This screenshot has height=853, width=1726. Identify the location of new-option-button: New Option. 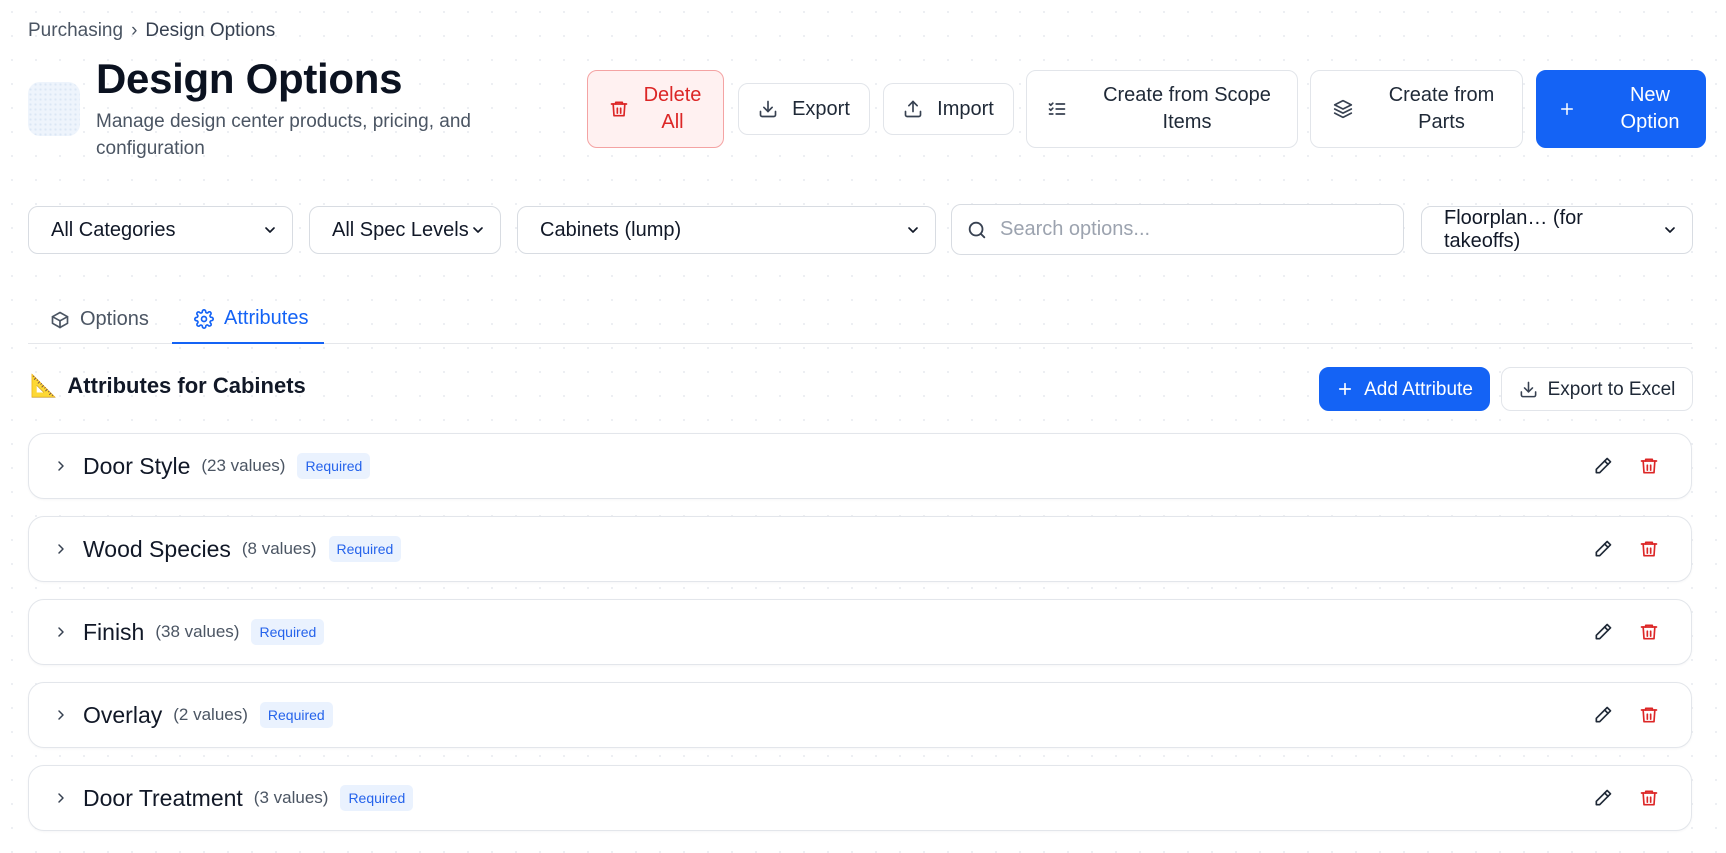
(1621, 109).